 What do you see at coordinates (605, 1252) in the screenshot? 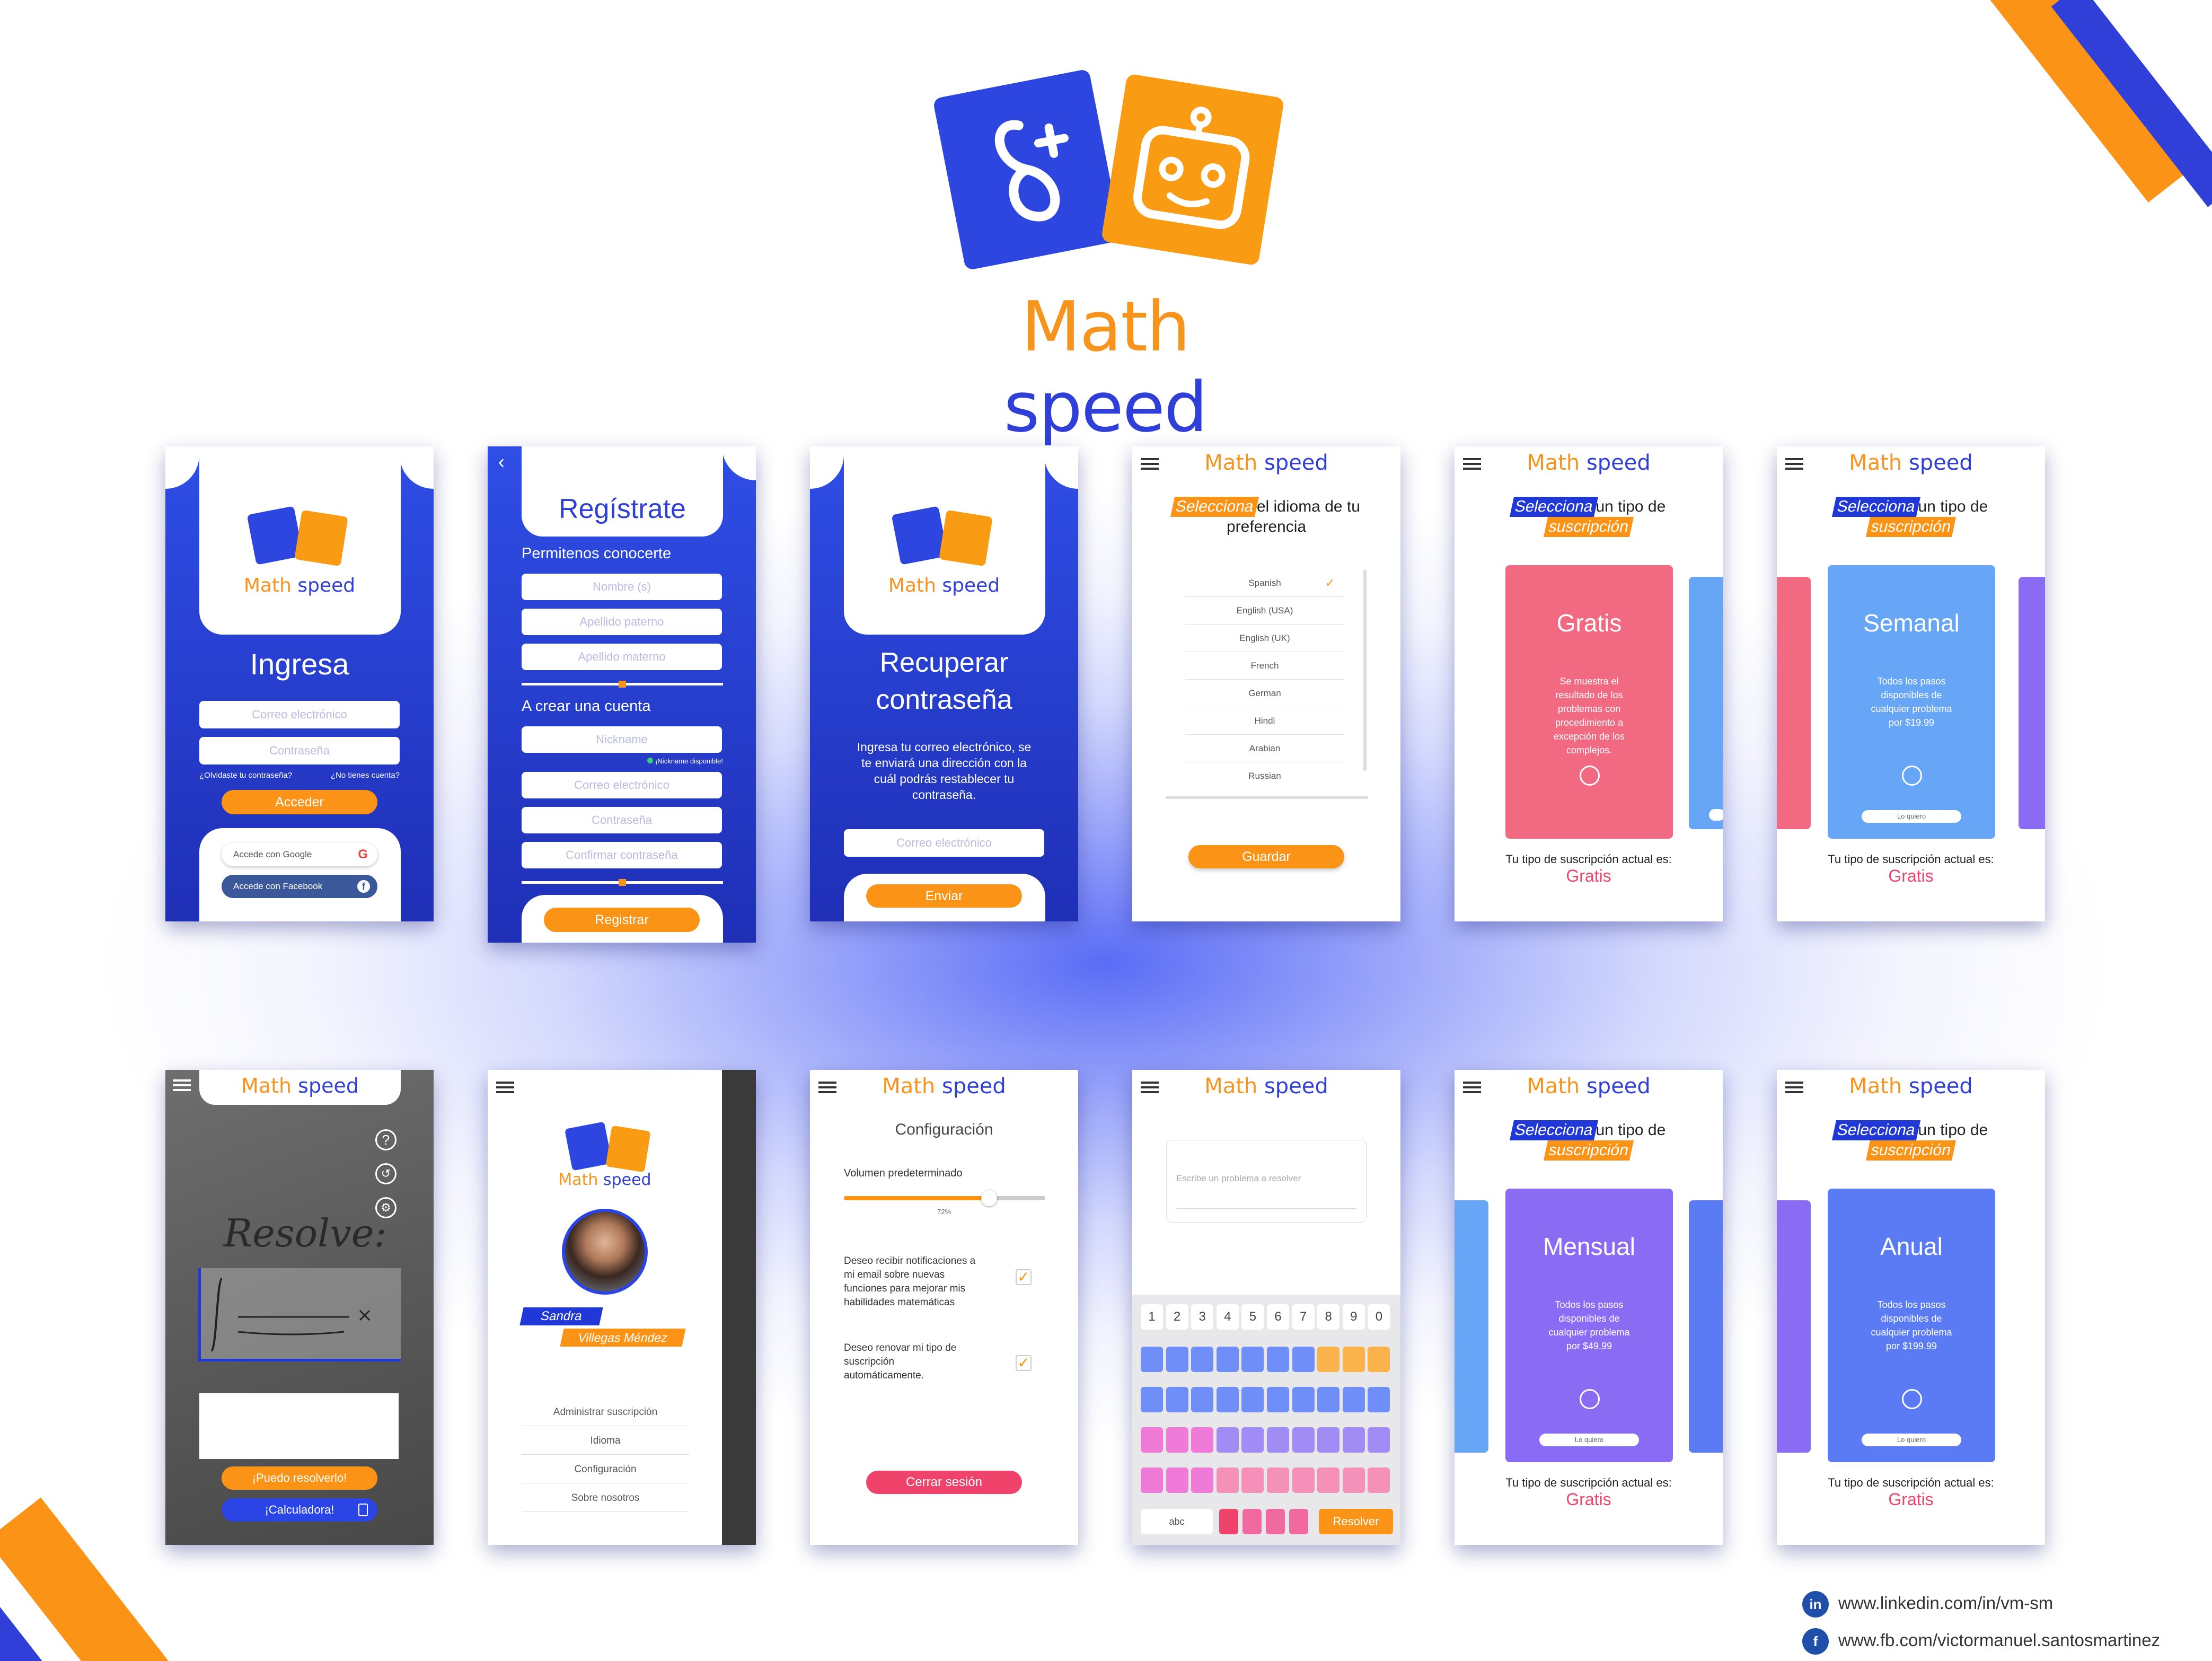
I see `avatar` at bounding box center [605, 1252].